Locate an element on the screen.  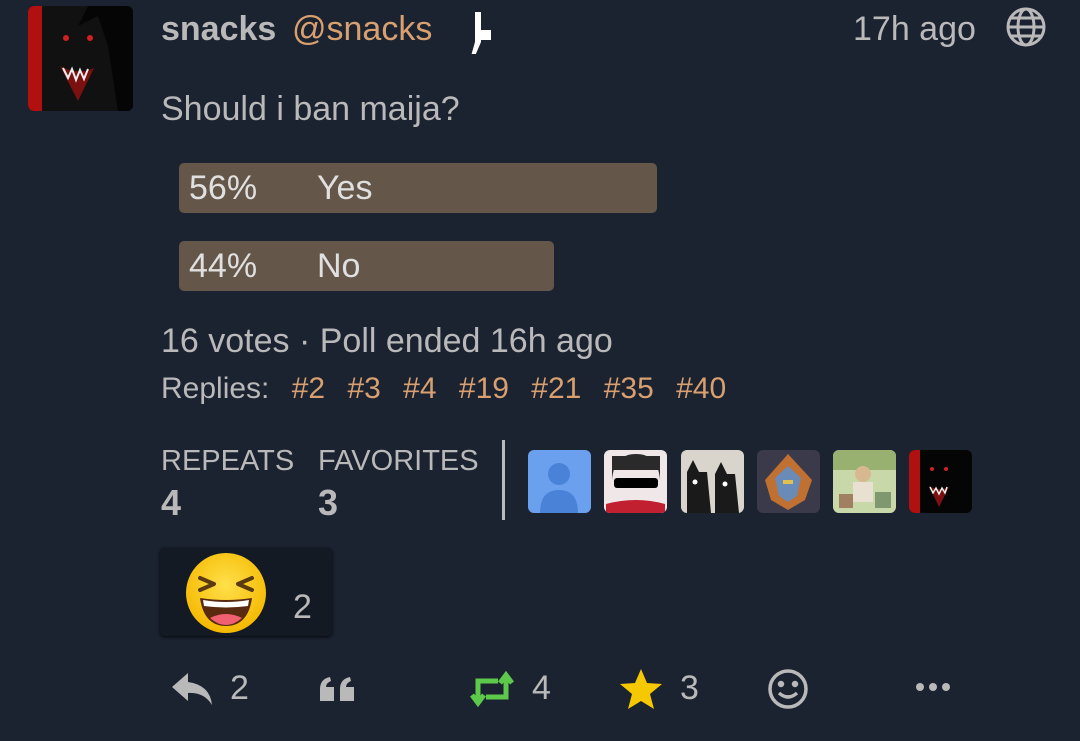
repeat-button: 4 is located at coordinates (513, 689).